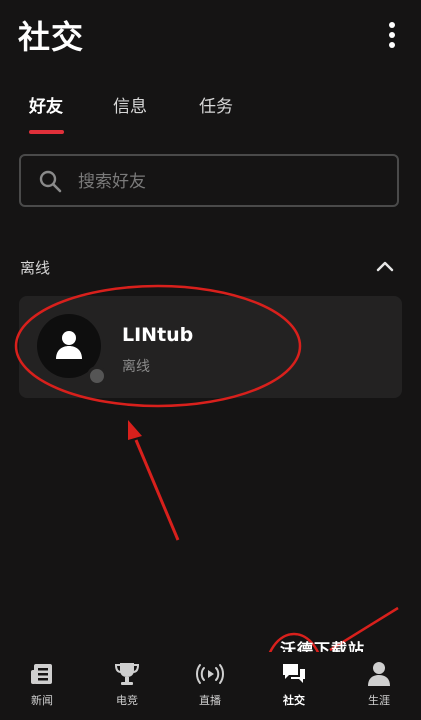 The image size is (421, 720). What do you see at coordinates (42, 700) in the screenshot?
I see `nav-label: 新闻` at bounding box center [42, 700].